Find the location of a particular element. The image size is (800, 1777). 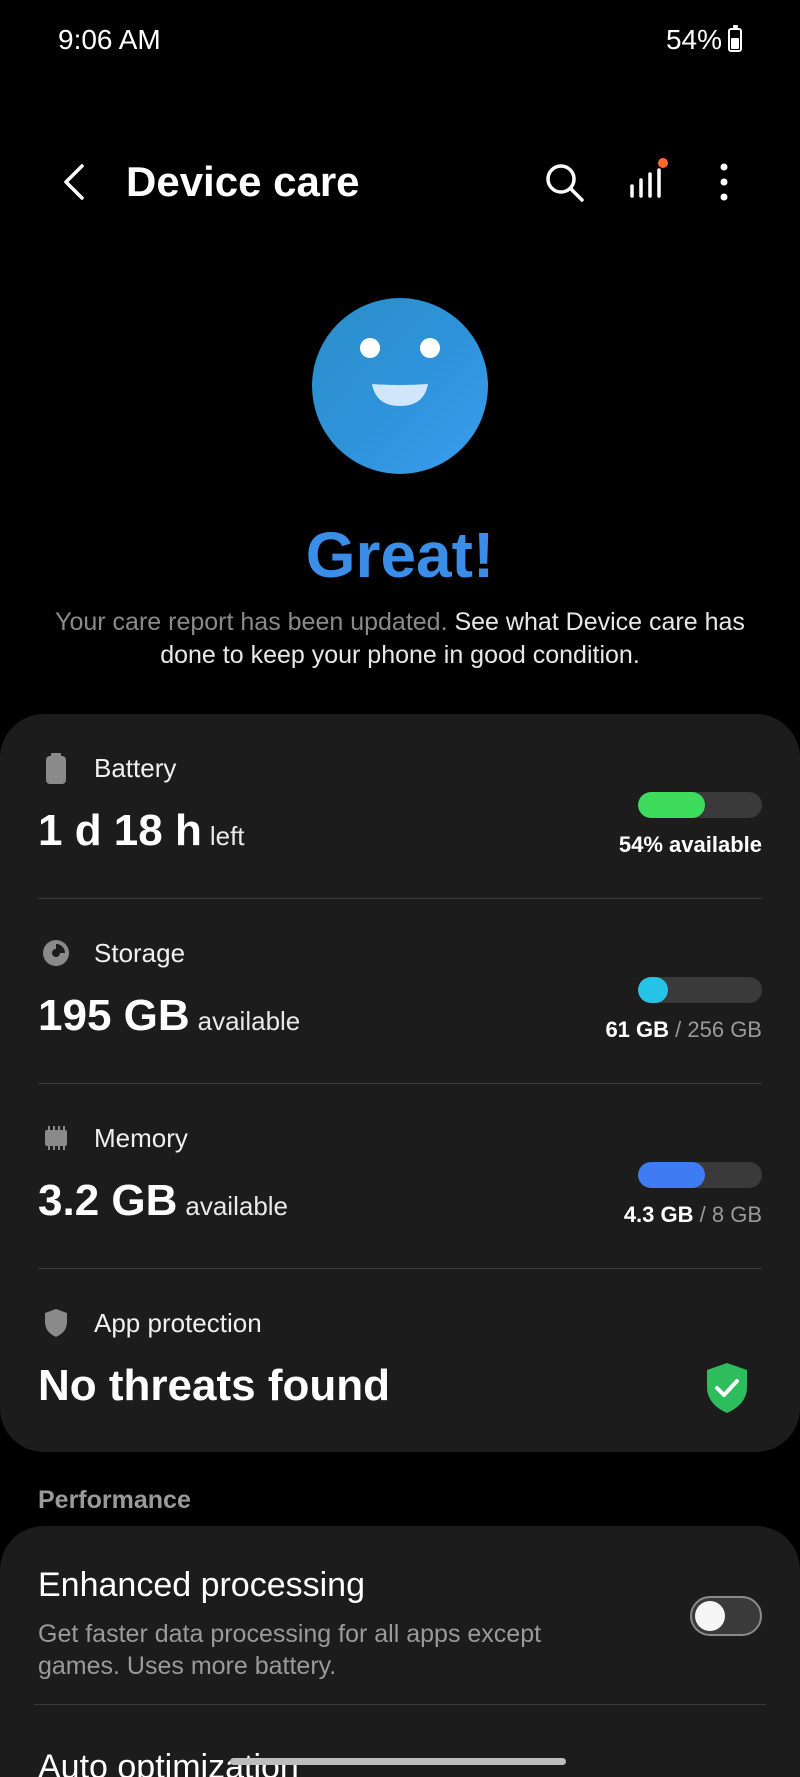

more-options-button is located at coordinates (724, 182).